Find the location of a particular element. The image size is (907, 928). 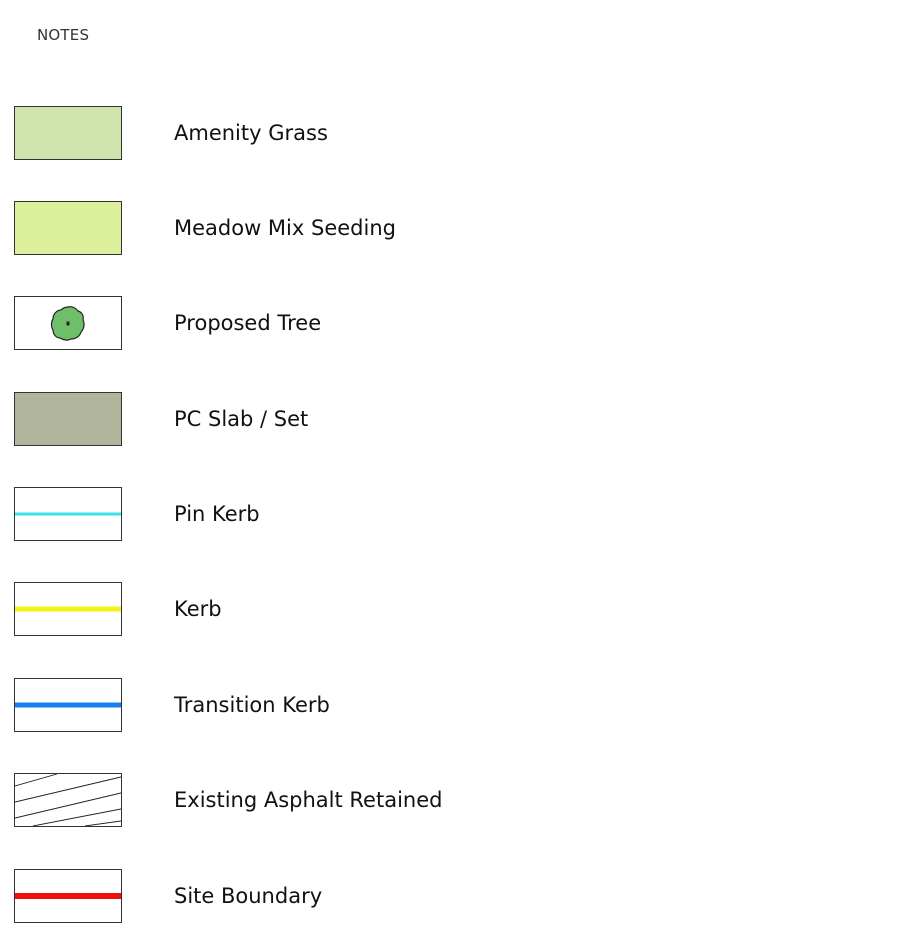

legend-item-transition-kerb: Transition Kerb is located at coordinates (414, 705).